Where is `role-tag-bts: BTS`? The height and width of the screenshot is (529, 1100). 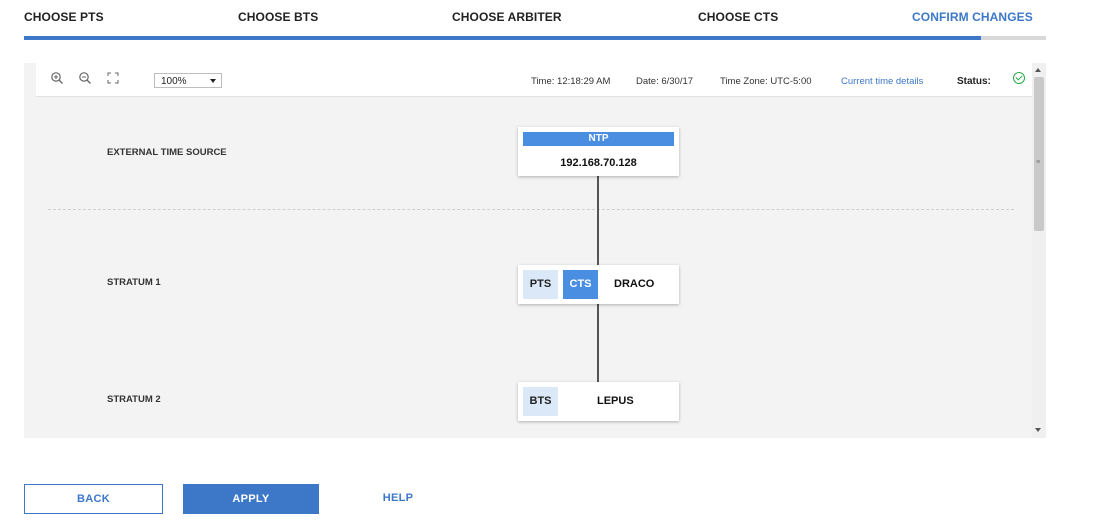 role-tag-bts: BTS is located at coordinates (540, 401).